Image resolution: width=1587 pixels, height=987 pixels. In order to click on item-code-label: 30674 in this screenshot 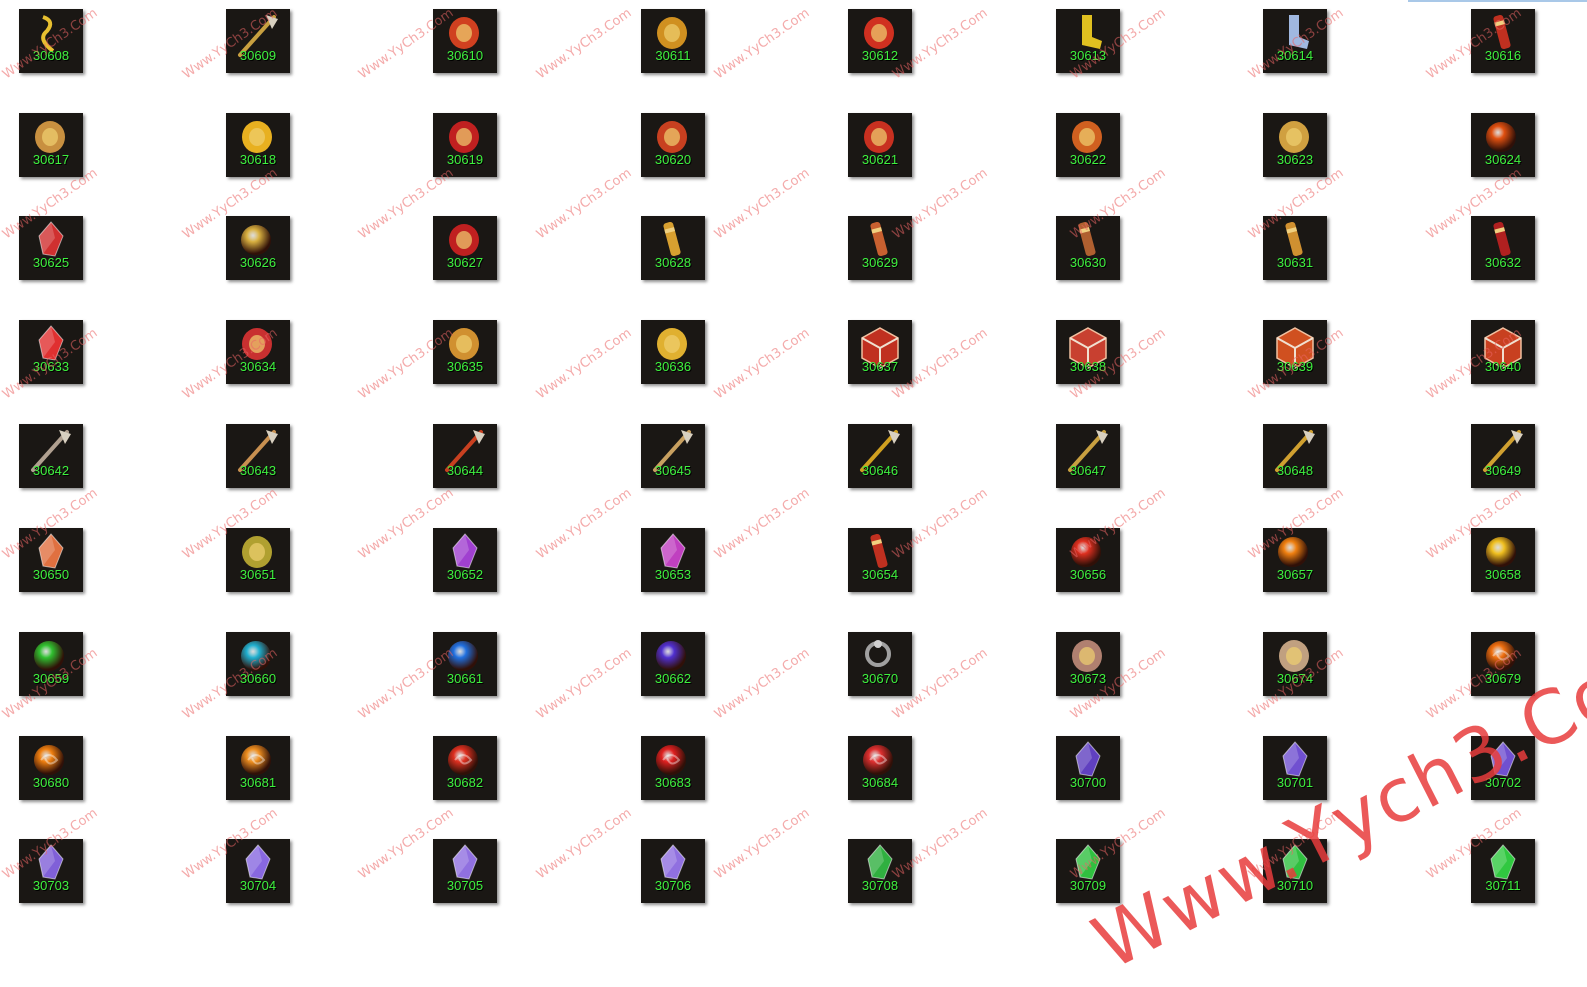, I will do `click(1295, 678)`.